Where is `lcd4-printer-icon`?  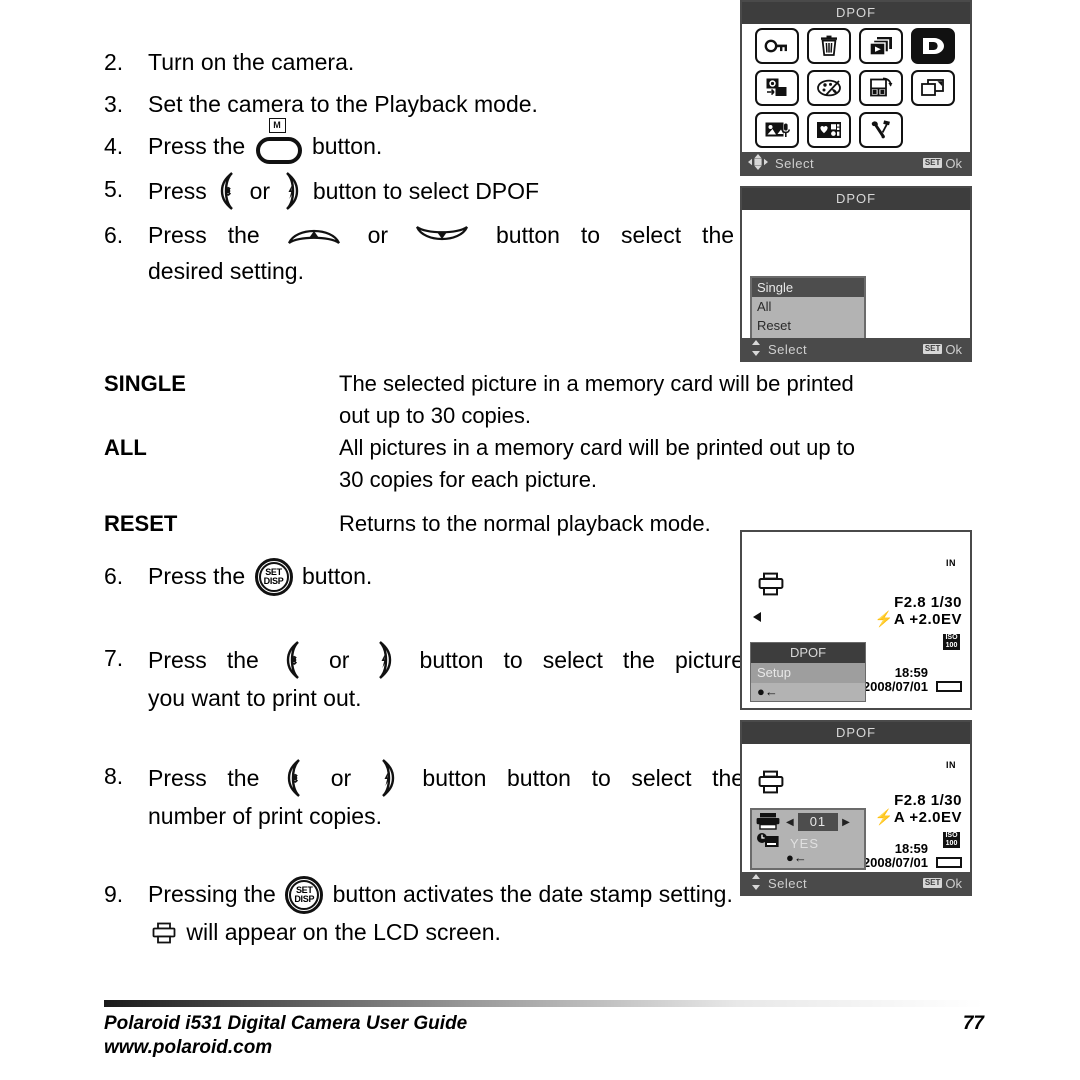
lcd4-printer-icon is located at coordinates (771, 784).